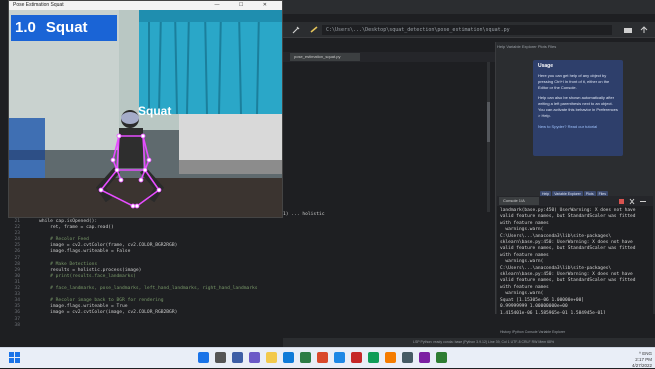 This screenshot has width=655, height=369. What do you see at coordinates (644, 30) in the screenshot?
I see `arrow-up-icon` at bounding box center [644, 30].